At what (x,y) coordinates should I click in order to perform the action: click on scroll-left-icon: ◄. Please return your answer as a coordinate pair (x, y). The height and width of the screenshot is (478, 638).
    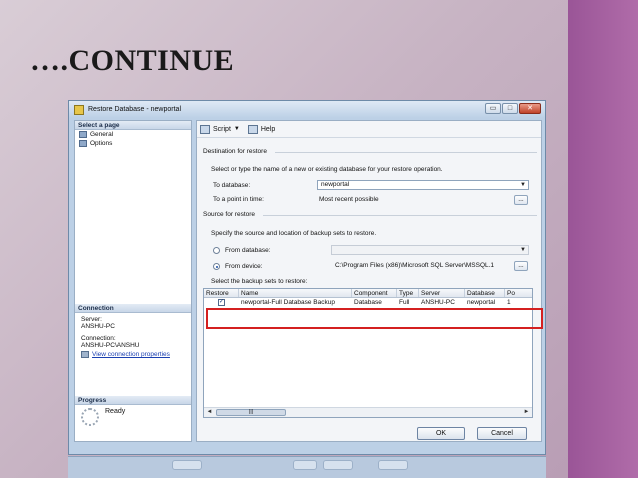
    Looking at the image, I should click on (209, 412).